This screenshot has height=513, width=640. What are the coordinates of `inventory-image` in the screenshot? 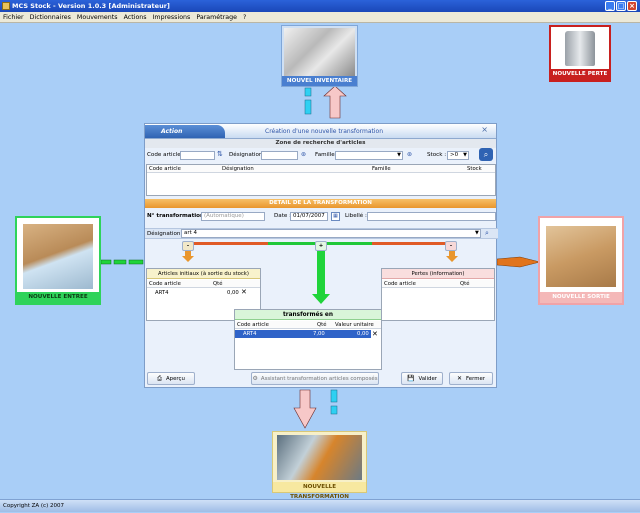 It's located at (319, 52).